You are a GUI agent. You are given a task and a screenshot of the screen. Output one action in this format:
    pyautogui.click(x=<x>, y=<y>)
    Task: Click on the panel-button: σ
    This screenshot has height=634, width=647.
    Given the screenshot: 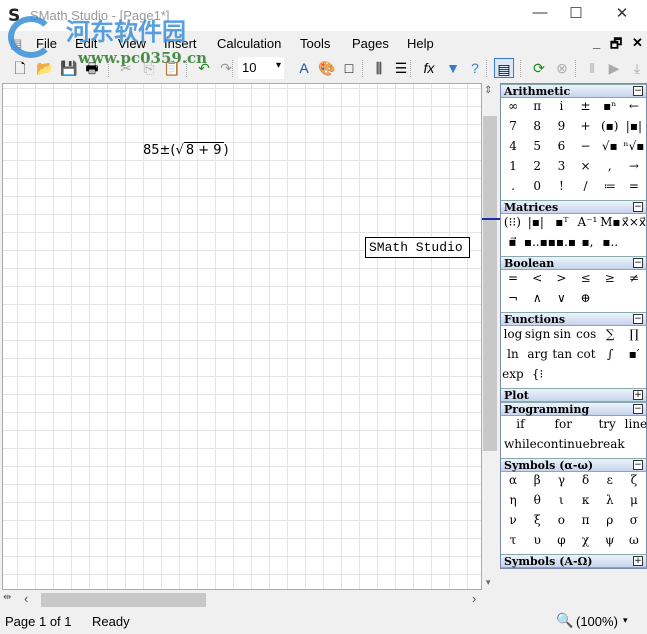 What is the action you would take?
    pyautogui.click(x=634, y=523)
    